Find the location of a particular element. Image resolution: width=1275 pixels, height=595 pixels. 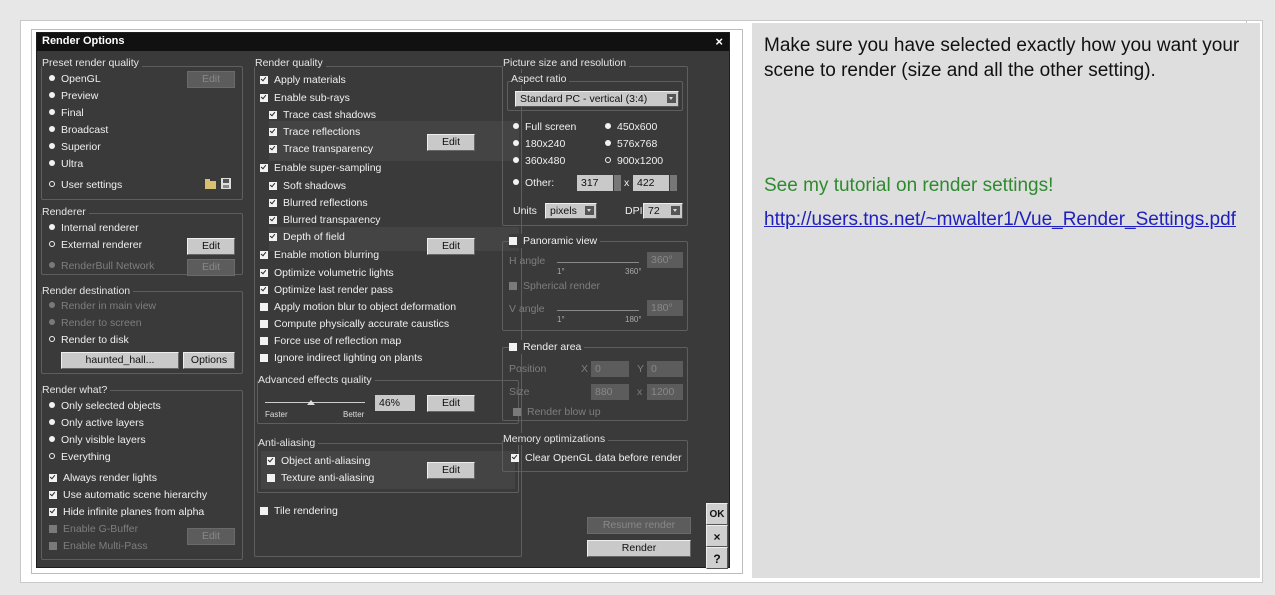

save-icon is located at coordinates (226, 184).